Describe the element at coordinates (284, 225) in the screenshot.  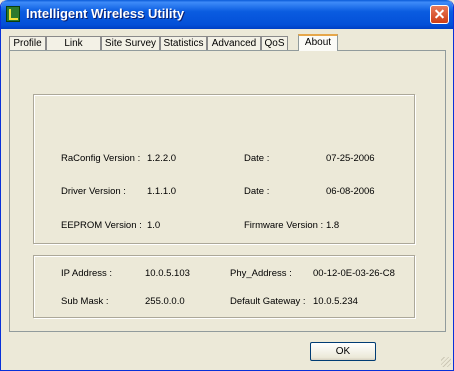
I see `firmware-version-label: Firmware Version :` at that location.